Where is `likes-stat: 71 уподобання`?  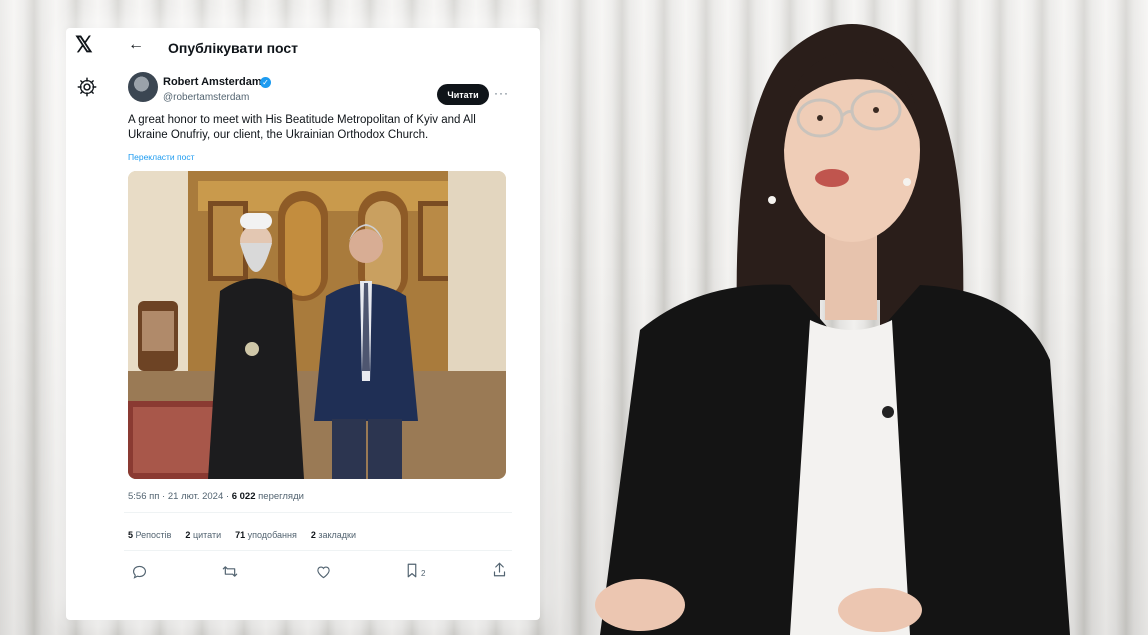
likes-stat: 71 уподобання is located at coordinates (266, 535).